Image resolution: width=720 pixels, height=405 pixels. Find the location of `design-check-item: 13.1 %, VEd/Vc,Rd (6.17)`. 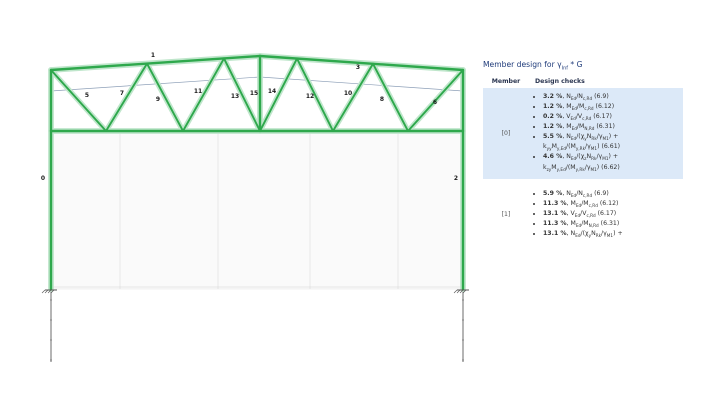

design-check-item: 13.1 %, VEd/Vc,Rd (6.17) is located at coordinates (613, 215).